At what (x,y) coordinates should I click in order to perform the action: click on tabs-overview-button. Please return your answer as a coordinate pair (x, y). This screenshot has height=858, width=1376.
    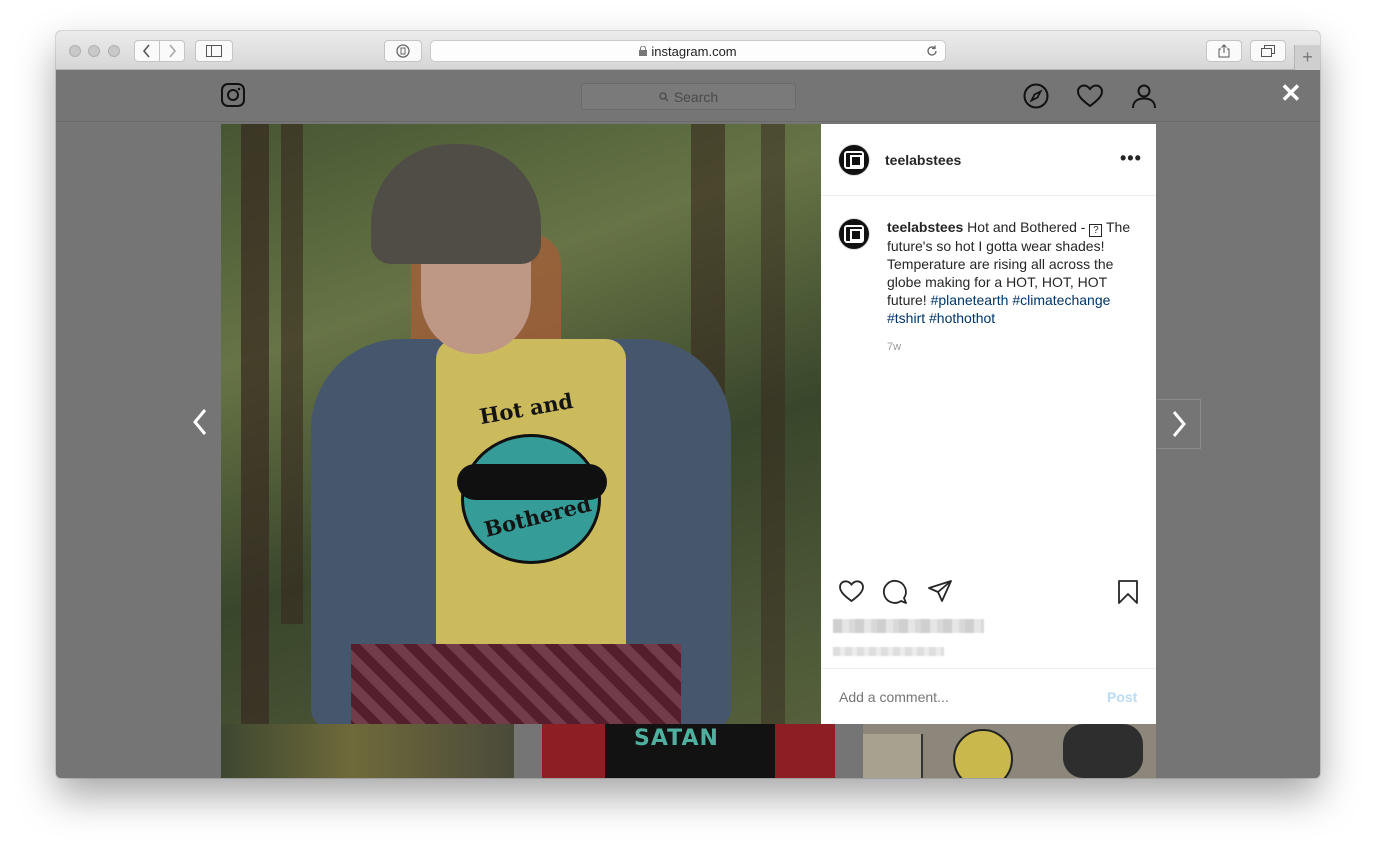
    Looking at the image, I should click on (1268, 51).